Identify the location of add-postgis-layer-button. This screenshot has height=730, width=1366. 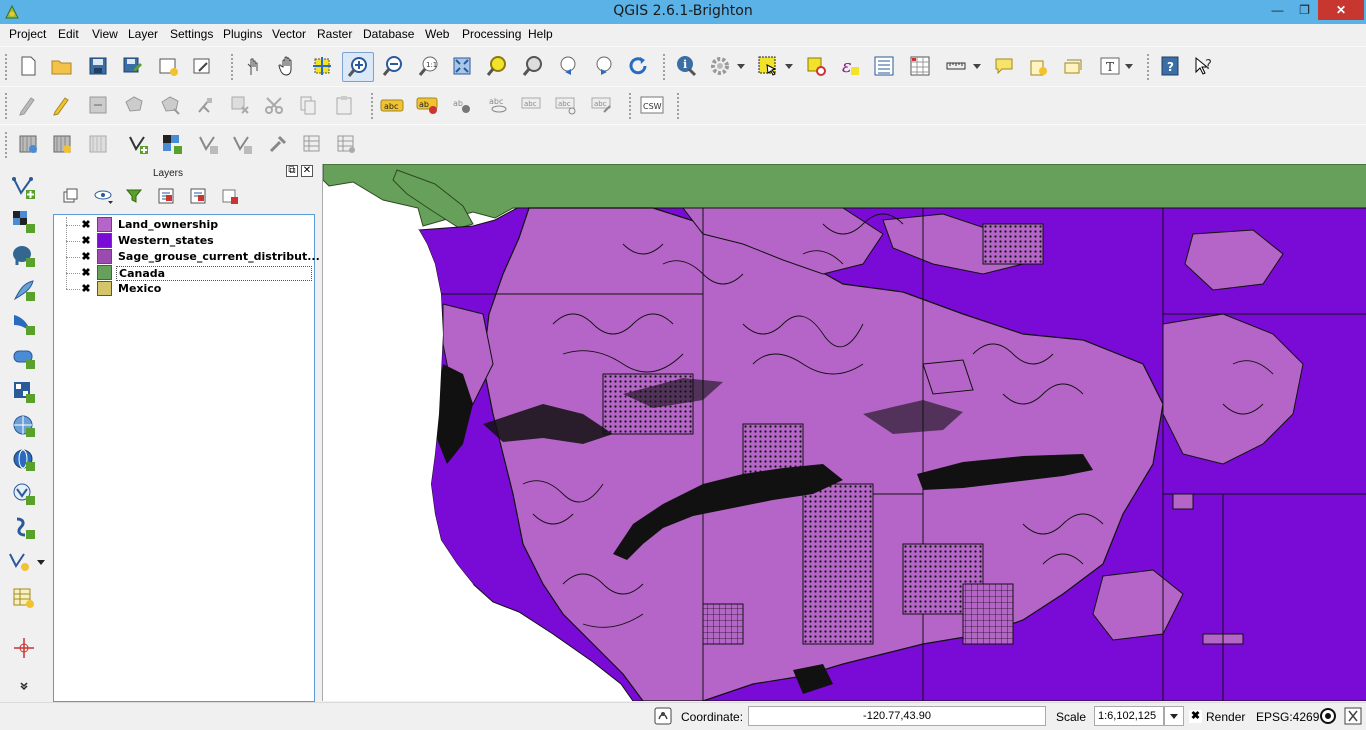
(208, 144).